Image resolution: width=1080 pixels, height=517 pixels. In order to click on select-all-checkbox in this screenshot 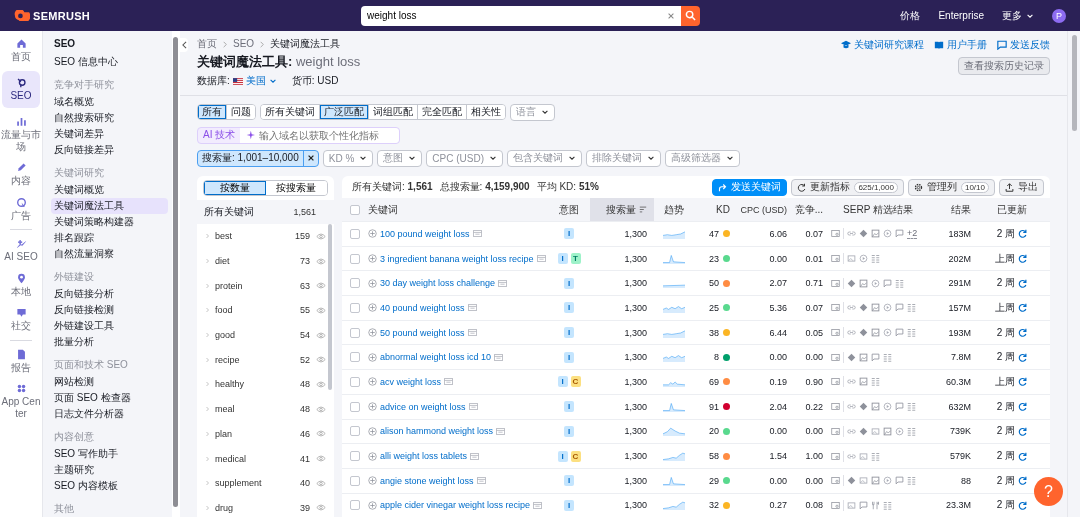, I will do `click(355, 209)`.